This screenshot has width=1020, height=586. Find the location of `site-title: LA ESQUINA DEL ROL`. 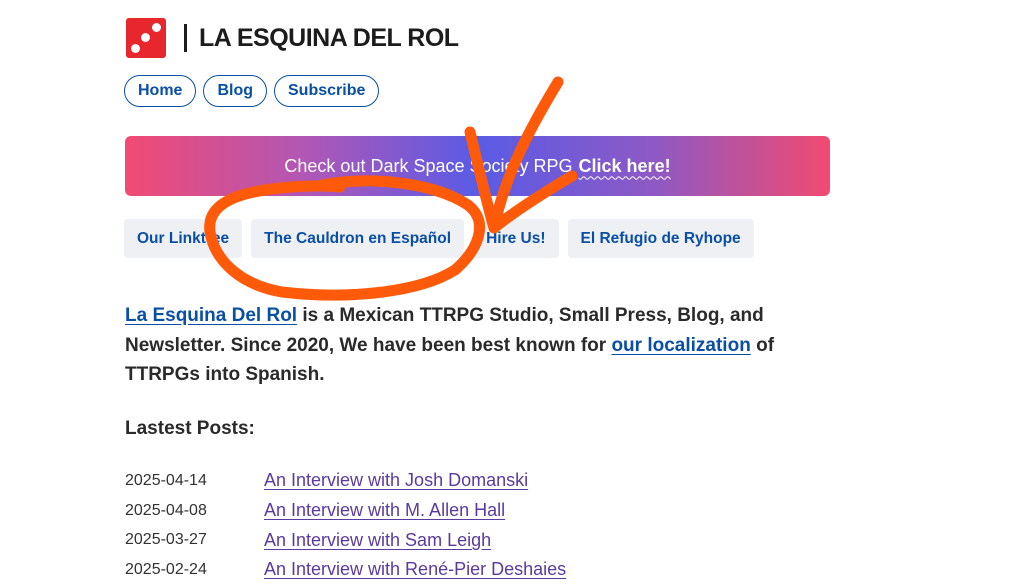

site-title: LA ESQUINA DEL ROL is located at coordinates (321, 38).